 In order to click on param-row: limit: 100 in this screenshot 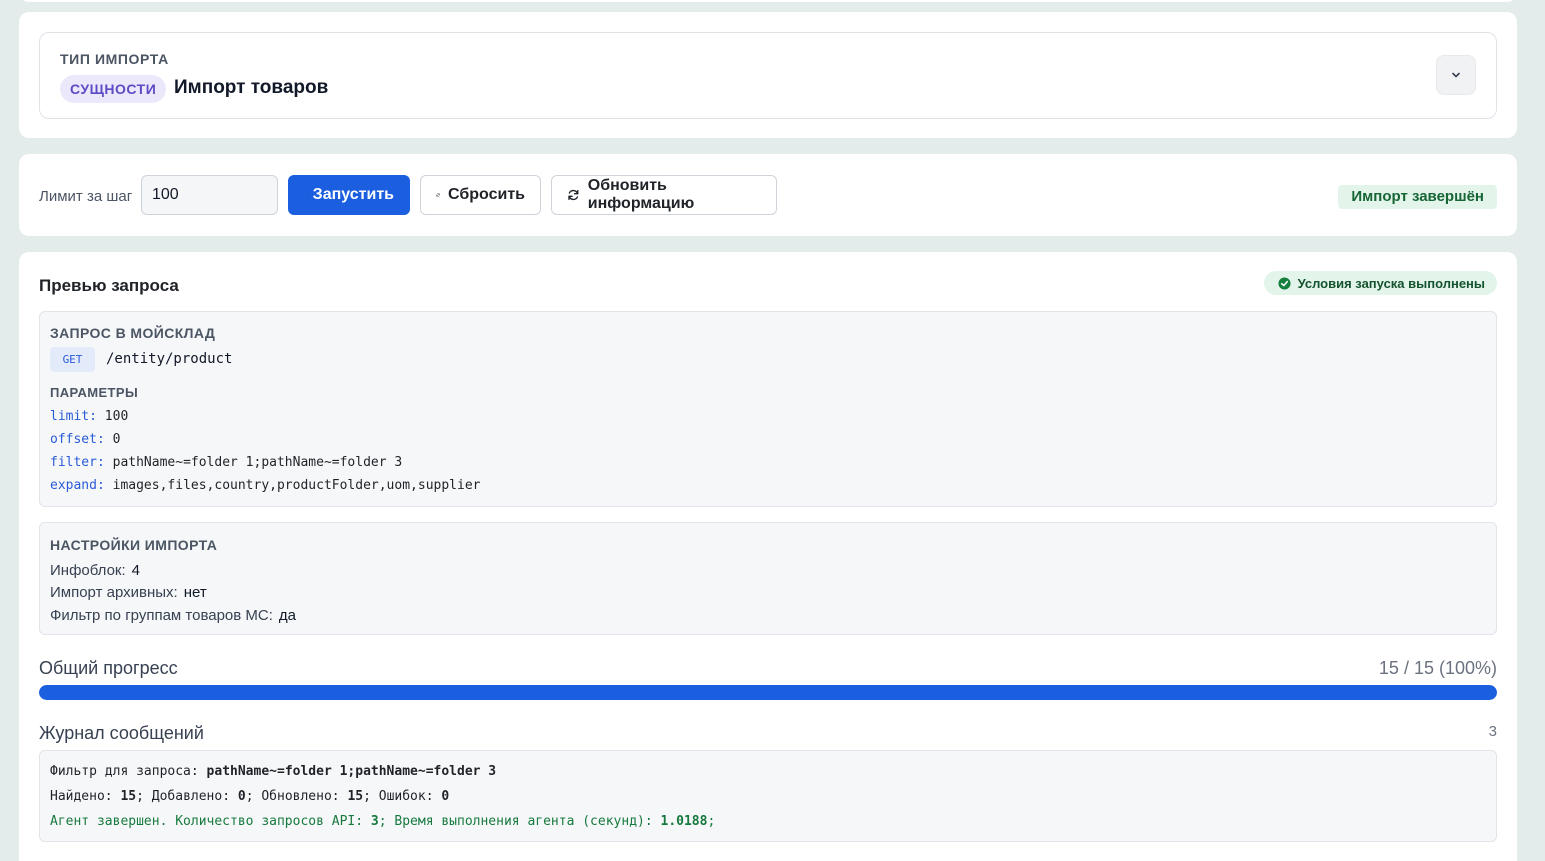, I will do `click(89, 416)`.